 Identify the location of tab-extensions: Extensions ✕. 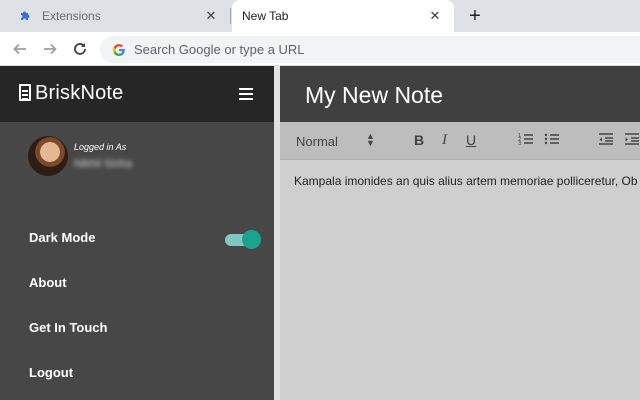
(115, 16).